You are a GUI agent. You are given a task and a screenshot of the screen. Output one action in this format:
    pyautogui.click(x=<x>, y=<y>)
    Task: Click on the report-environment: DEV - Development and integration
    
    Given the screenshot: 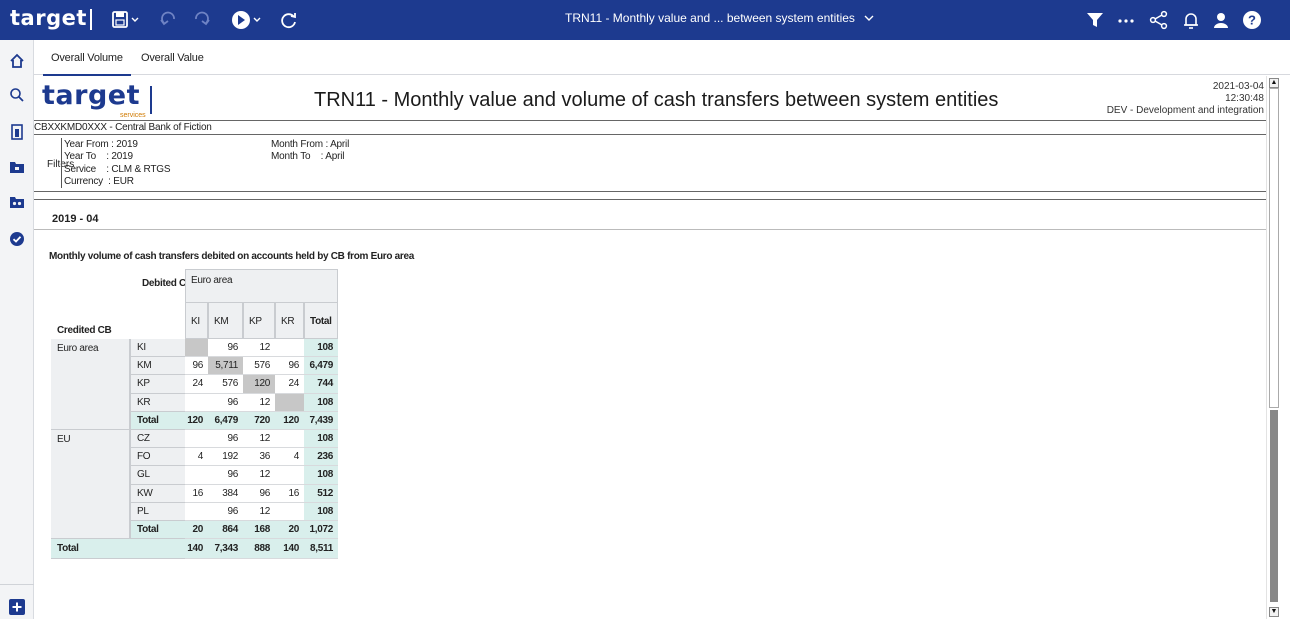 What is the action you would take?
    pyautogui.click(x=1185, y=110)
    